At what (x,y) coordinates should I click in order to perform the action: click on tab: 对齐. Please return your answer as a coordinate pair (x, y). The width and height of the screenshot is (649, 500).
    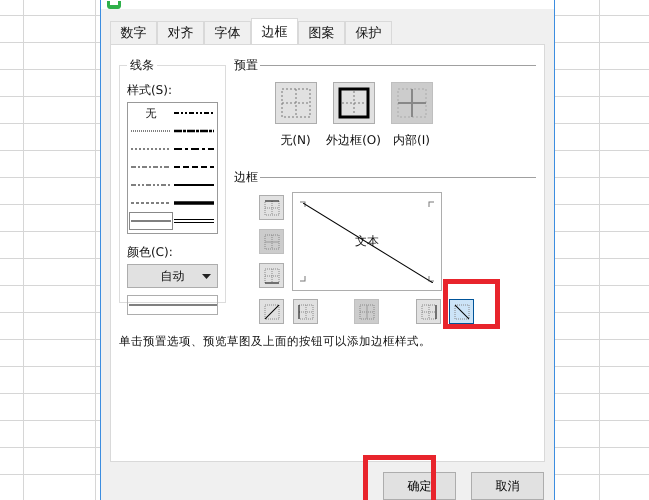
    Looking at the image, I should click on (180, 32).